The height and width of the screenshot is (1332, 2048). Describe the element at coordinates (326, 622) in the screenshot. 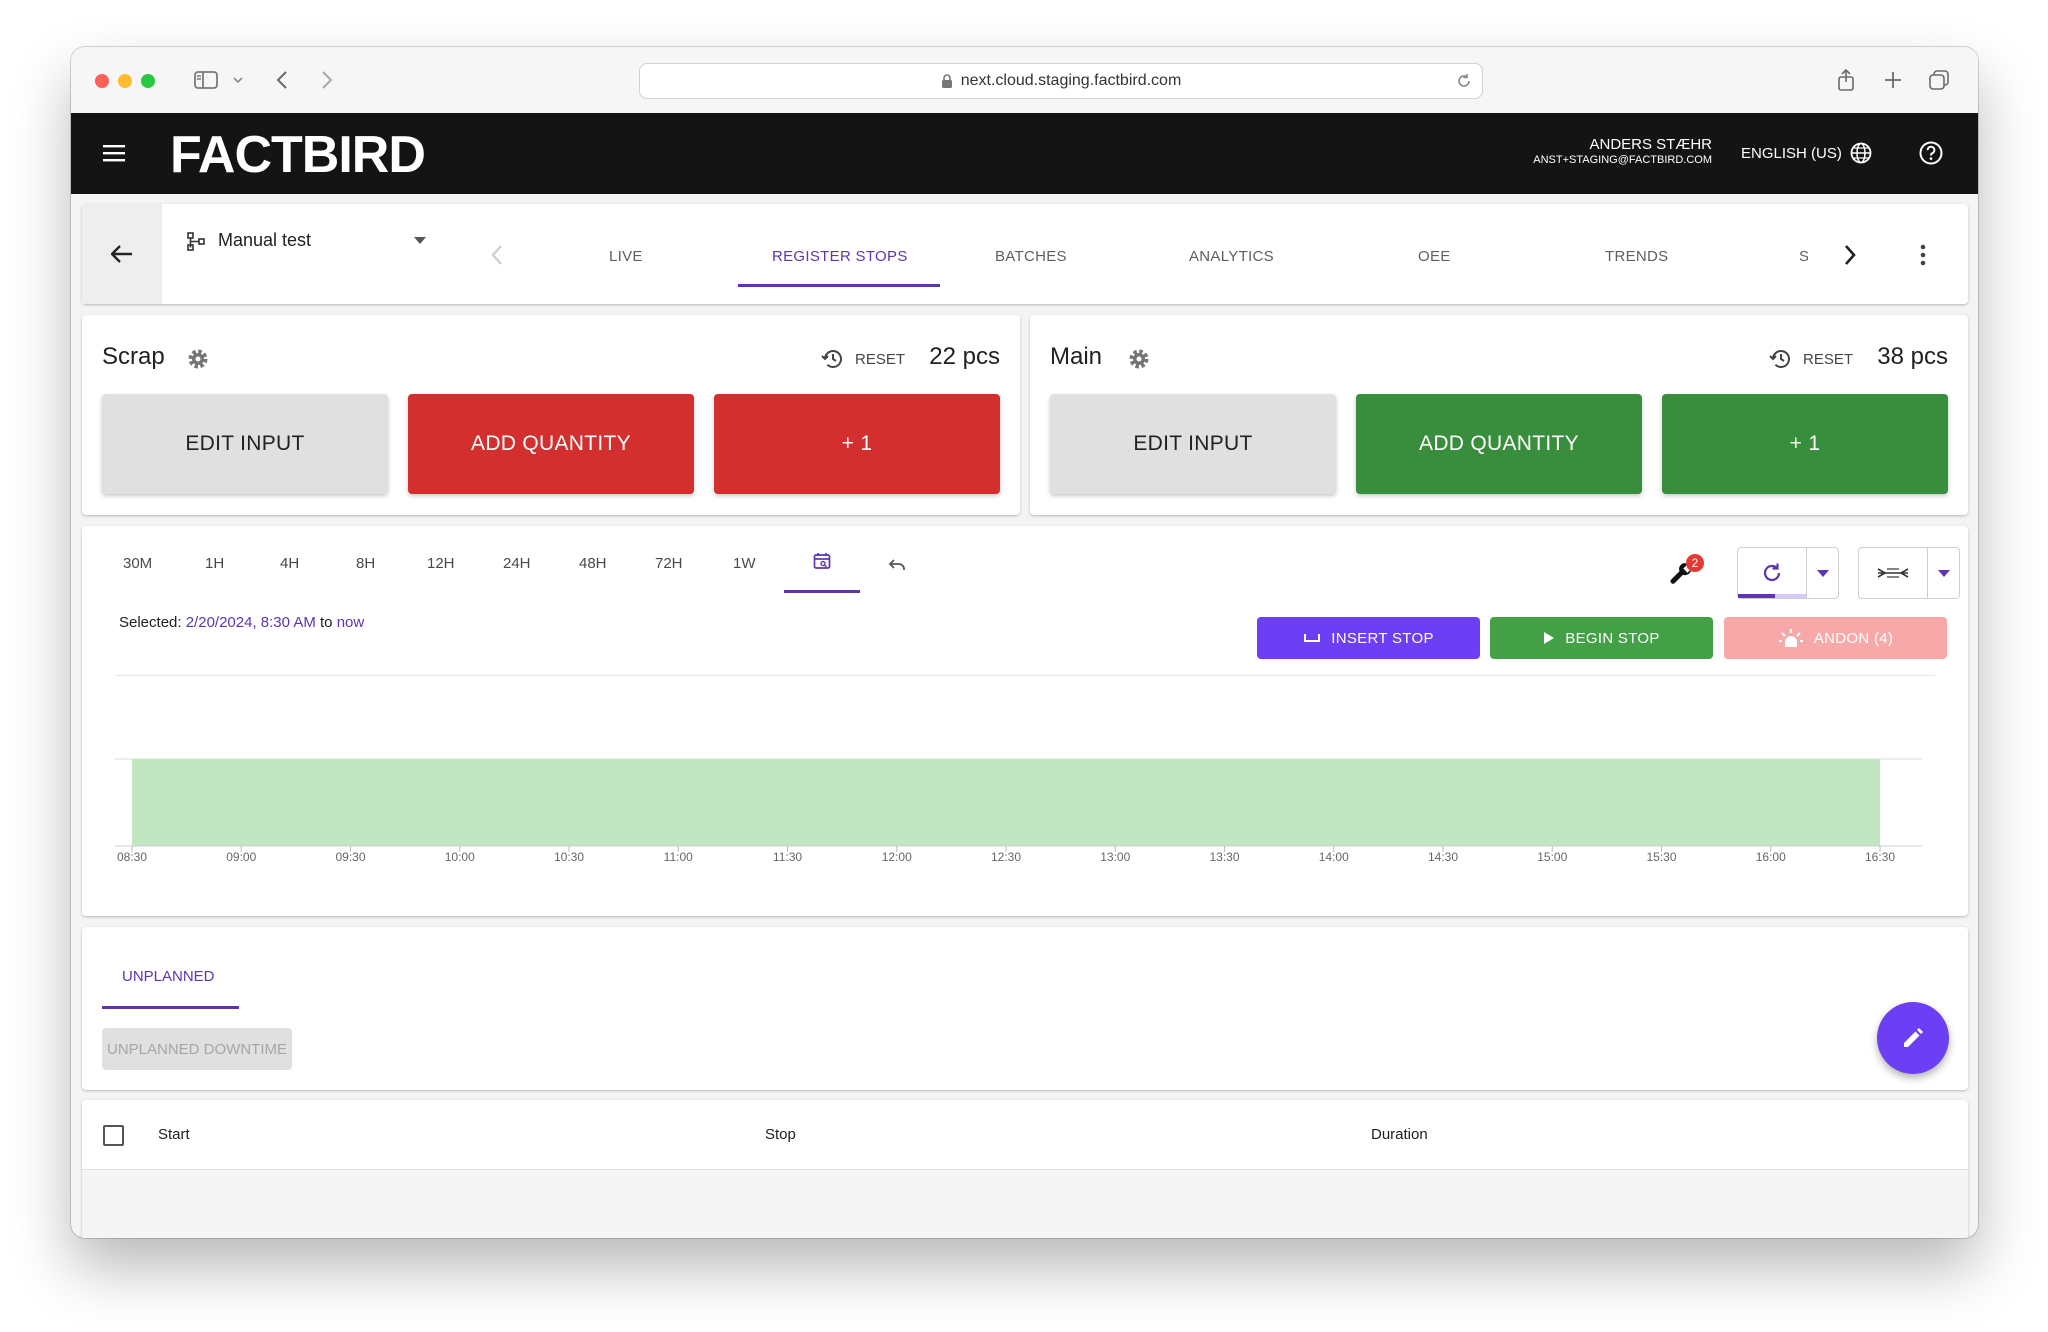

I see `selected-to: to` at that location.